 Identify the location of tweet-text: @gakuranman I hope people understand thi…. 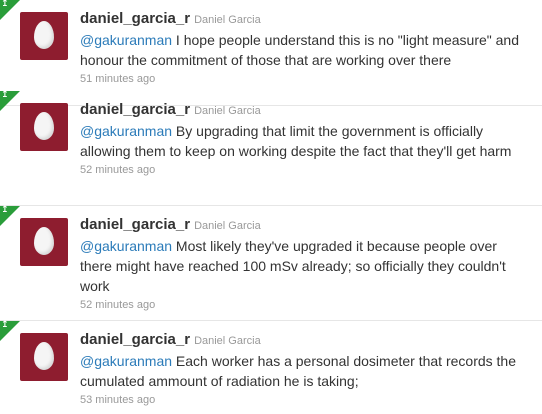
(306, 50).